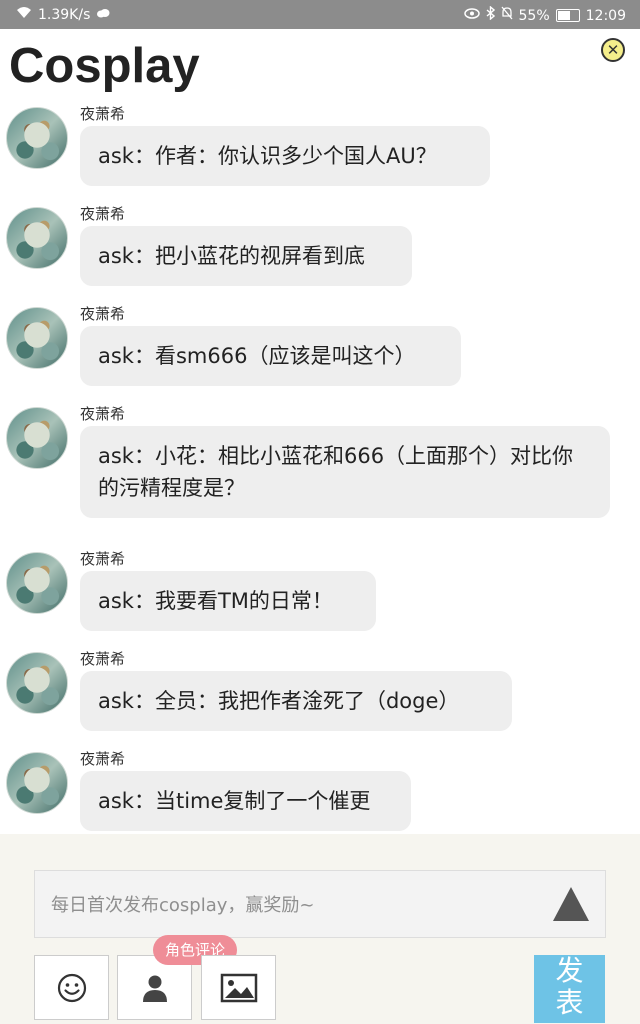  Describe the element at coordinates (567, 15) in the screenshot. I see `battery-icon` at that location.